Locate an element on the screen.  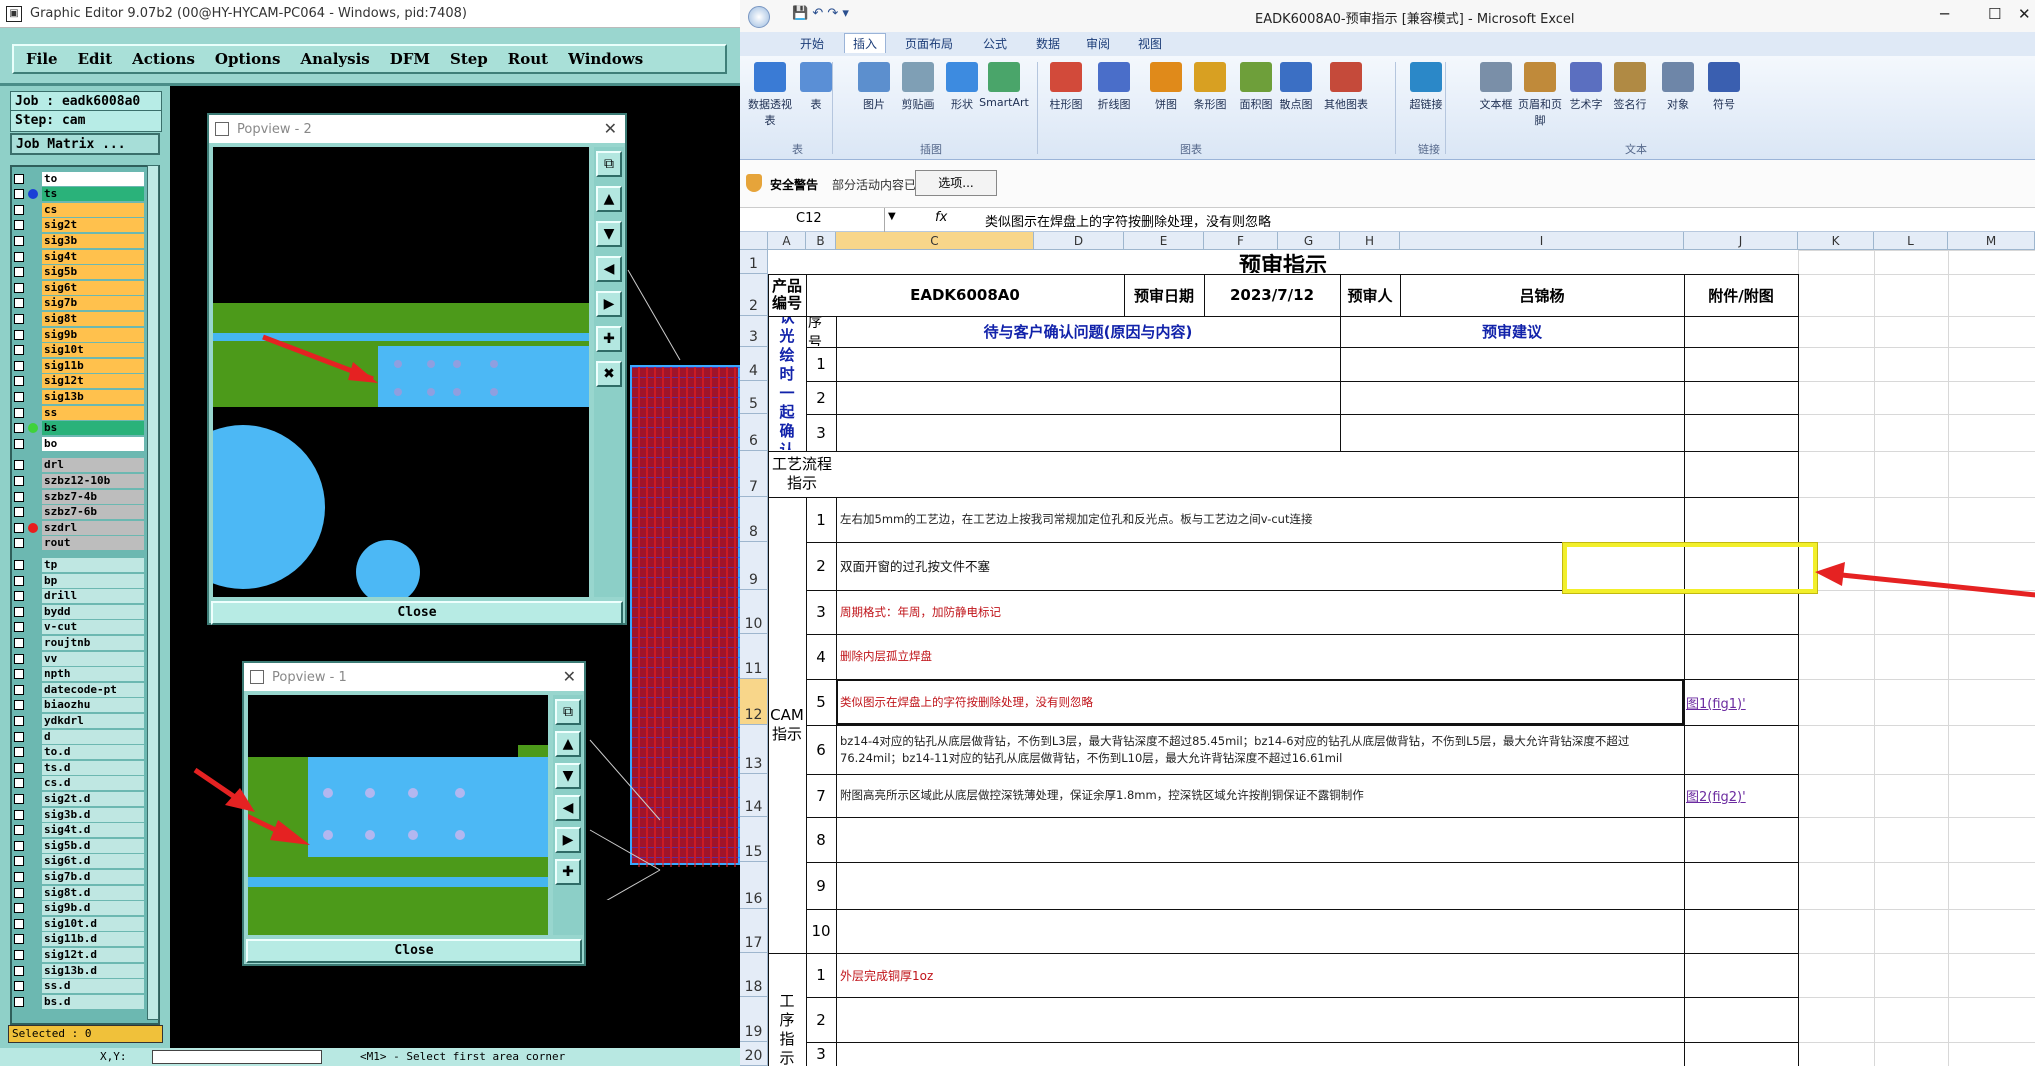
row-header: 5 is located at coordinates (754, 397).